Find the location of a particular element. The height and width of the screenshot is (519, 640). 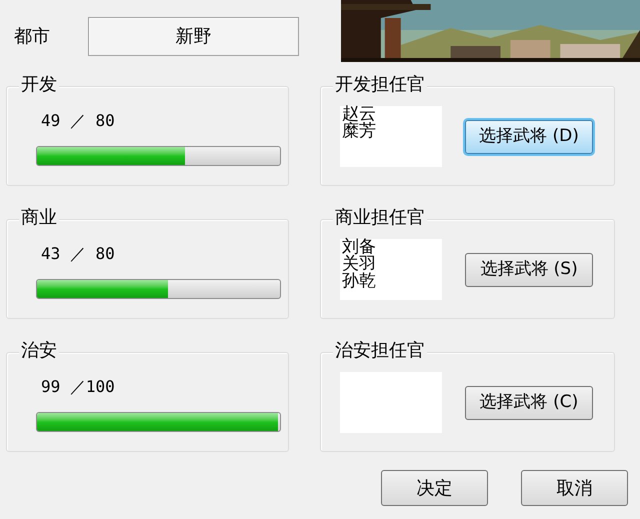

dialog-button: 决定 is located at coordinates (434, 488).